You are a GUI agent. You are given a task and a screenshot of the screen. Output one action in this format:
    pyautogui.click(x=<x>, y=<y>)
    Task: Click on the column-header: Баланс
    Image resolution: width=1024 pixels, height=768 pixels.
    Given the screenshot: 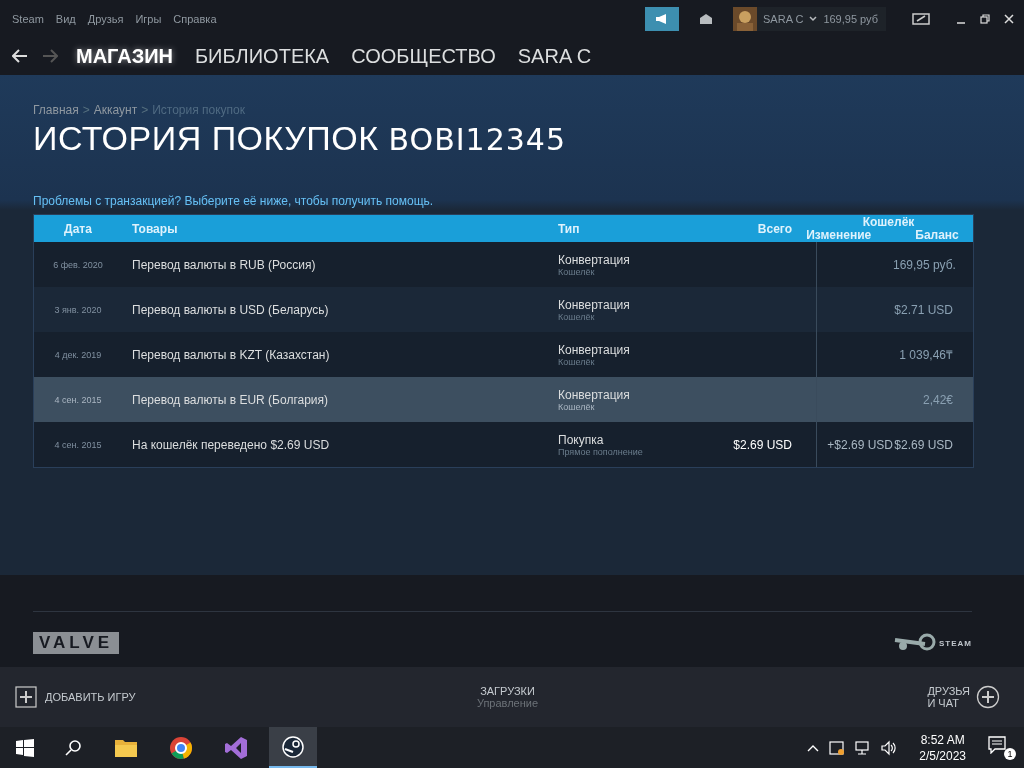 What is the action you would take?
    pyautogui.click(x=937, y=235)
    